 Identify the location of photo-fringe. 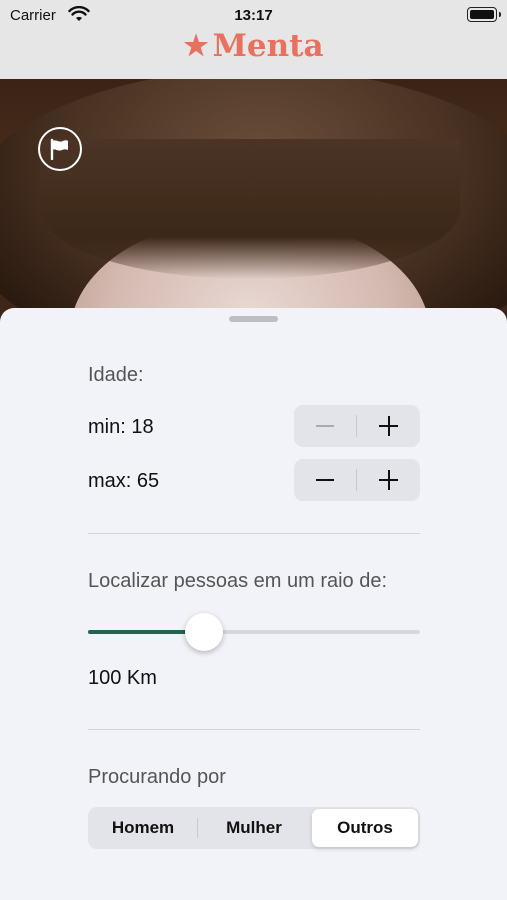
(250, 209).